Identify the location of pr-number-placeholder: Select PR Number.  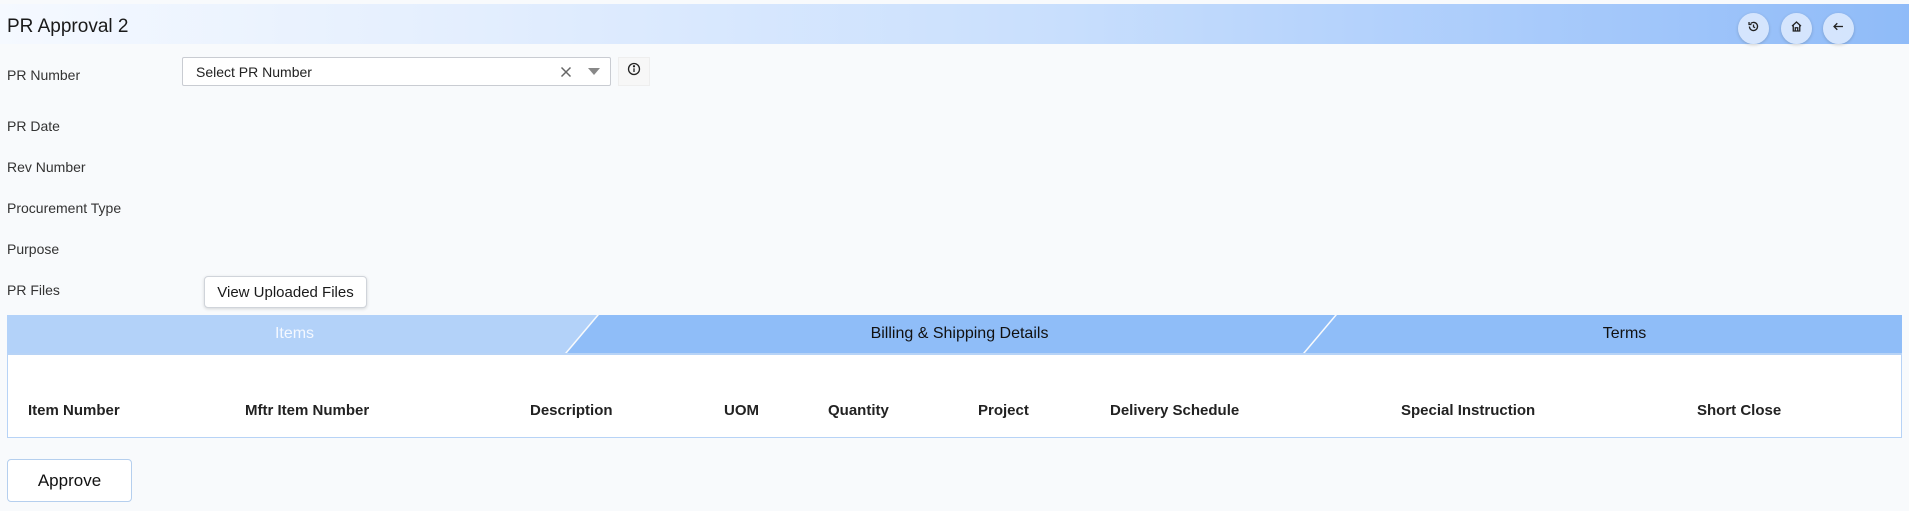
(254, 72).